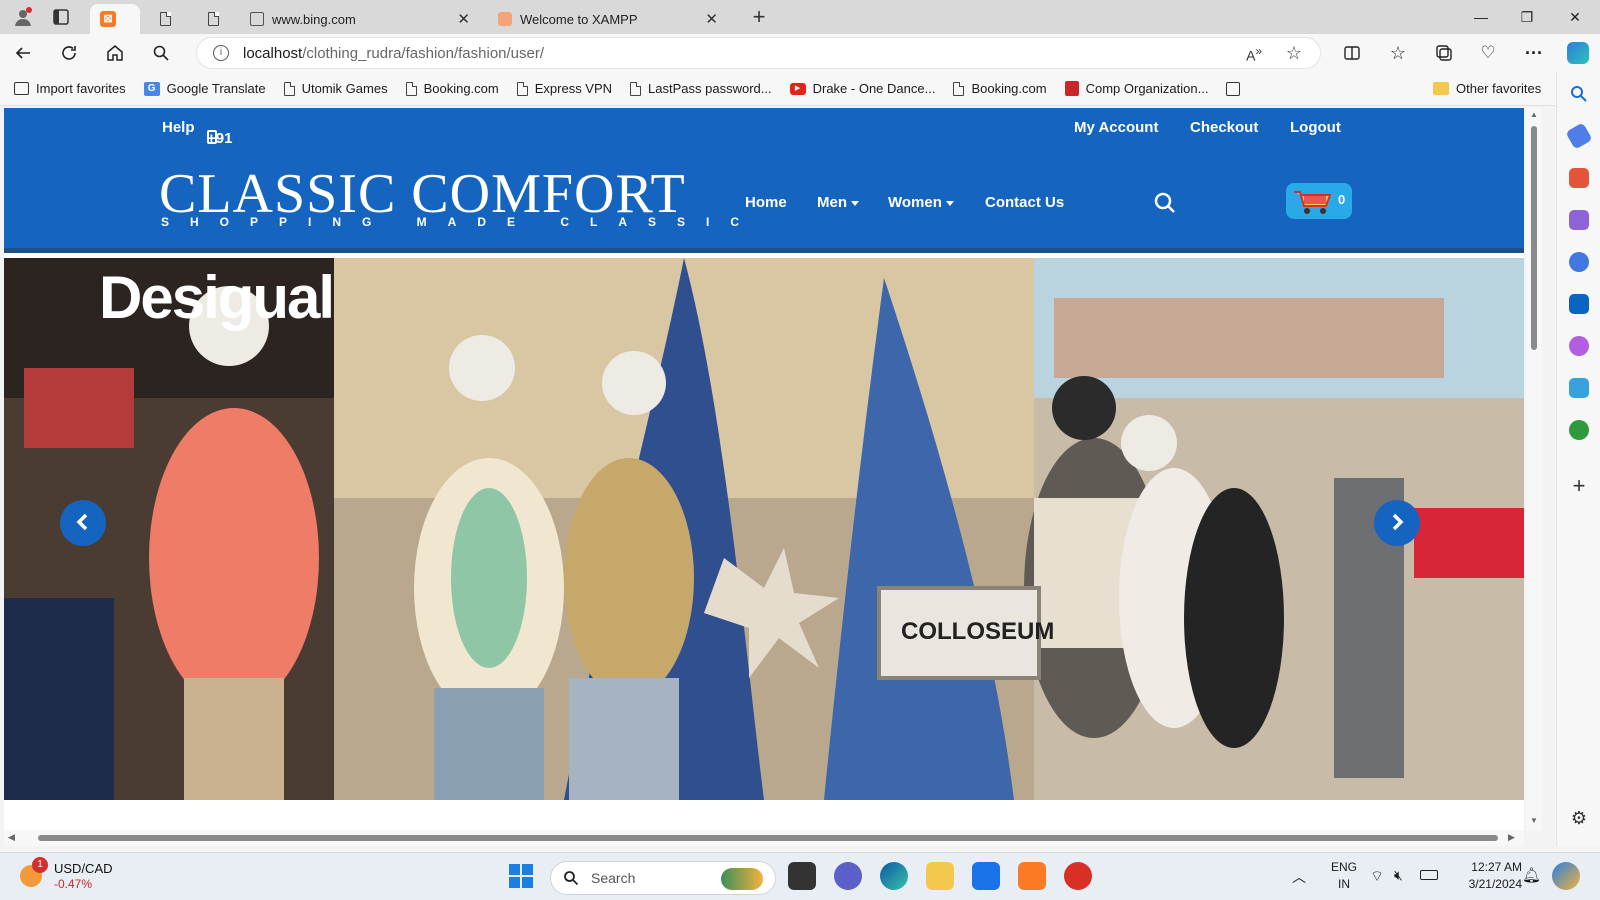  Describe the element at coordinates (1398, 875) in the screenshot. I see `volume-muted-icon: 🔇︎` at that location.